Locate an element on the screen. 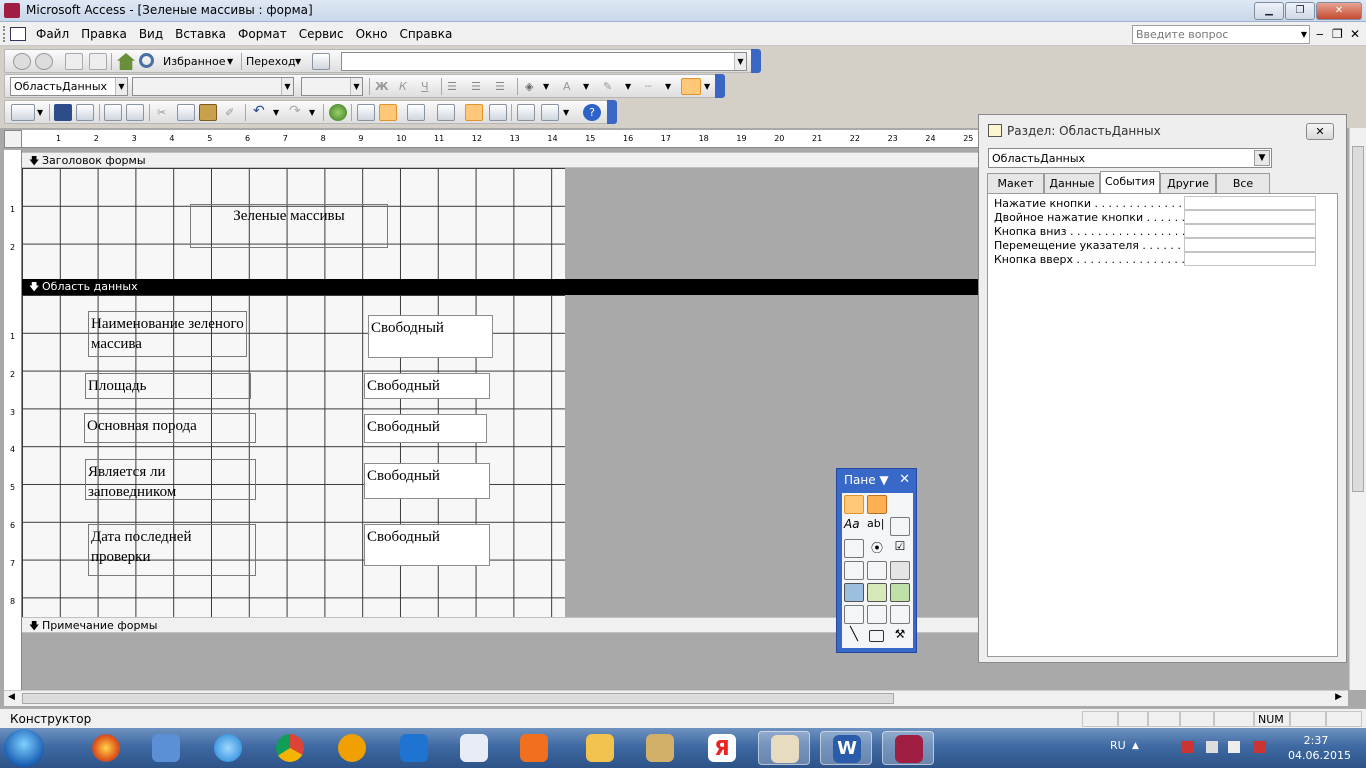  property-object-combo: ОбластьДанных ▼ is located at coordinates (1130, 158).